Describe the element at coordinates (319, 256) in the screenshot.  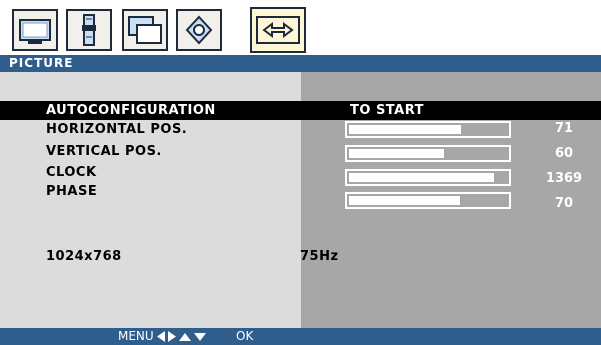
I see `refresh-rate-readout: 75Hz` at that location.